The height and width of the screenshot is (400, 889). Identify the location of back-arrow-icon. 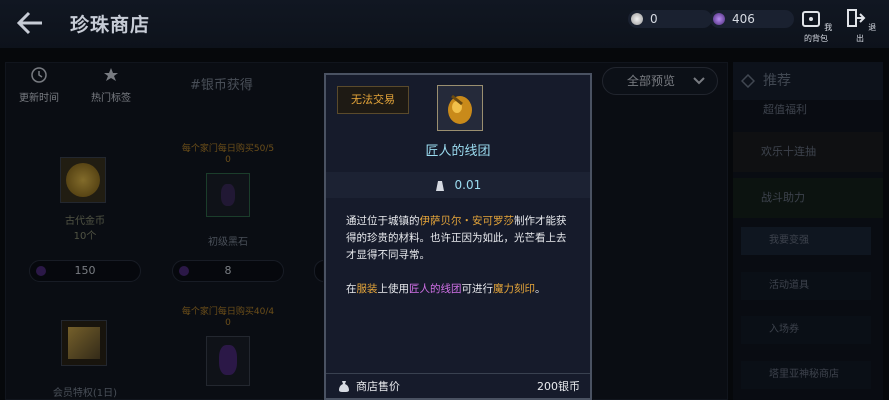
(30, 23).